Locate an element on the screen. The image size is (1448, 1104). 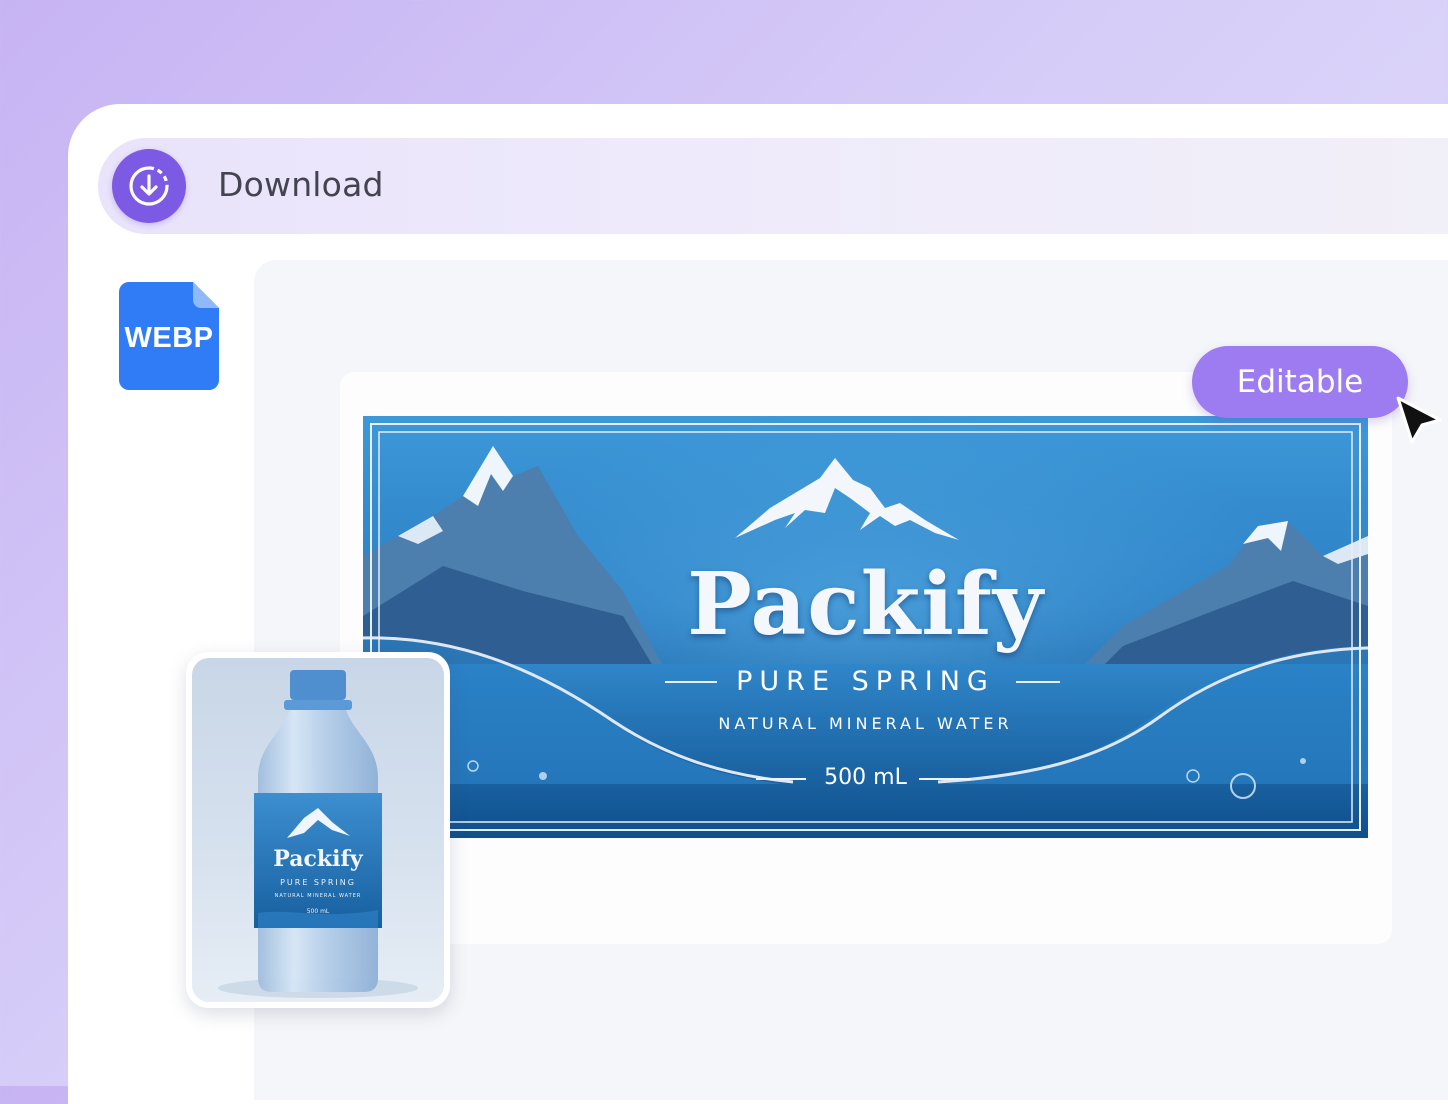
bottle-cap is located at coordinates (318, 685).